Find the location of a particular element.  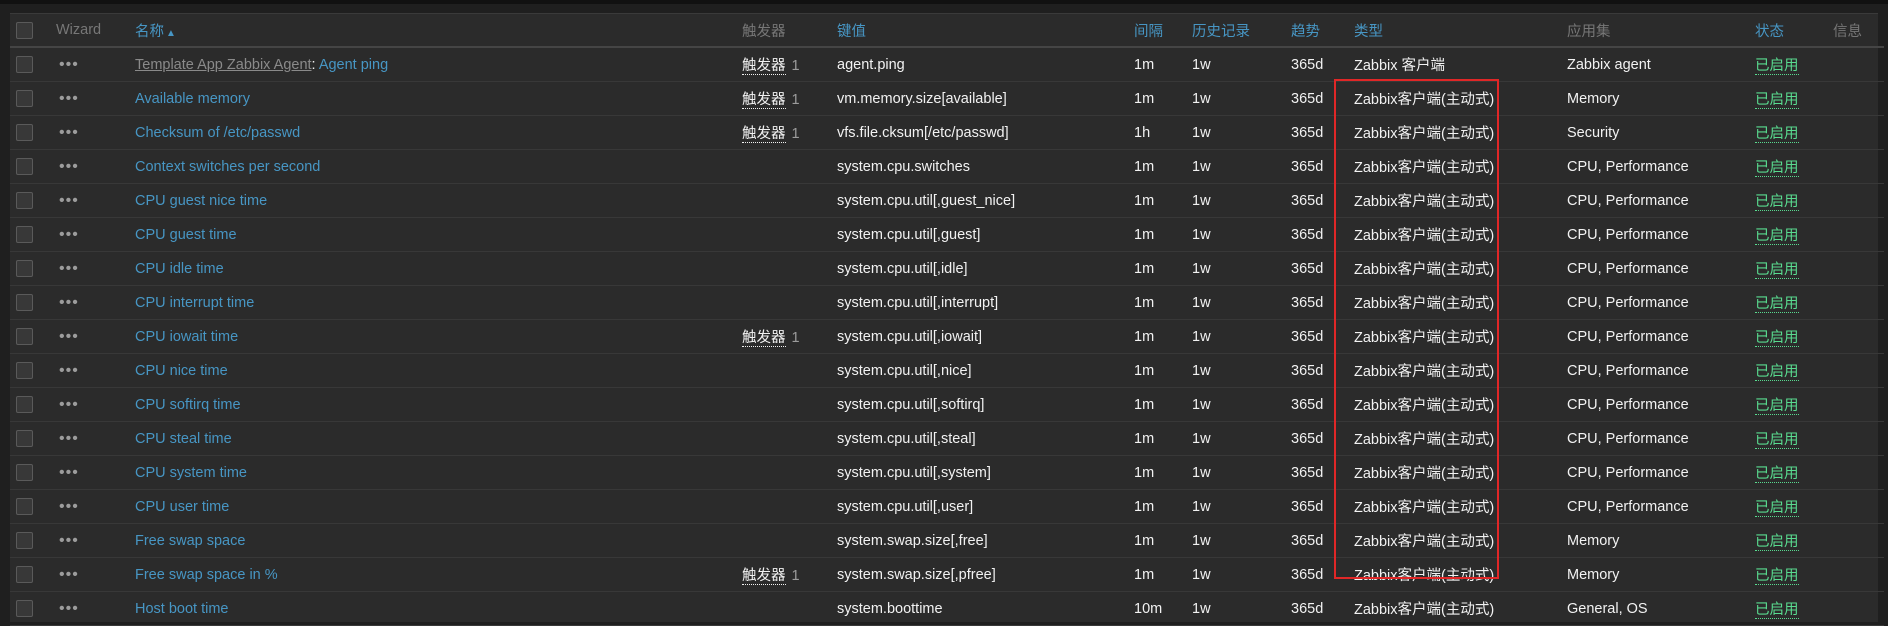

item-name-link: CPU system time is located at coordinates (191, 473).